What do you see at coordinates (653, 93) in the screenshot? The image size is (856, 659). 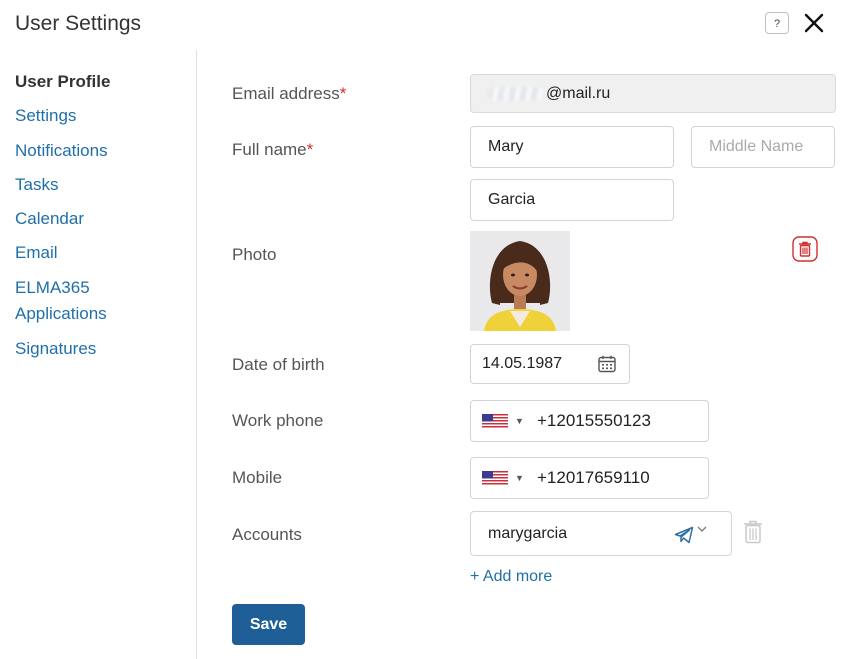 I see `email-field: @mail.ru` at bounding box center [653, 93].